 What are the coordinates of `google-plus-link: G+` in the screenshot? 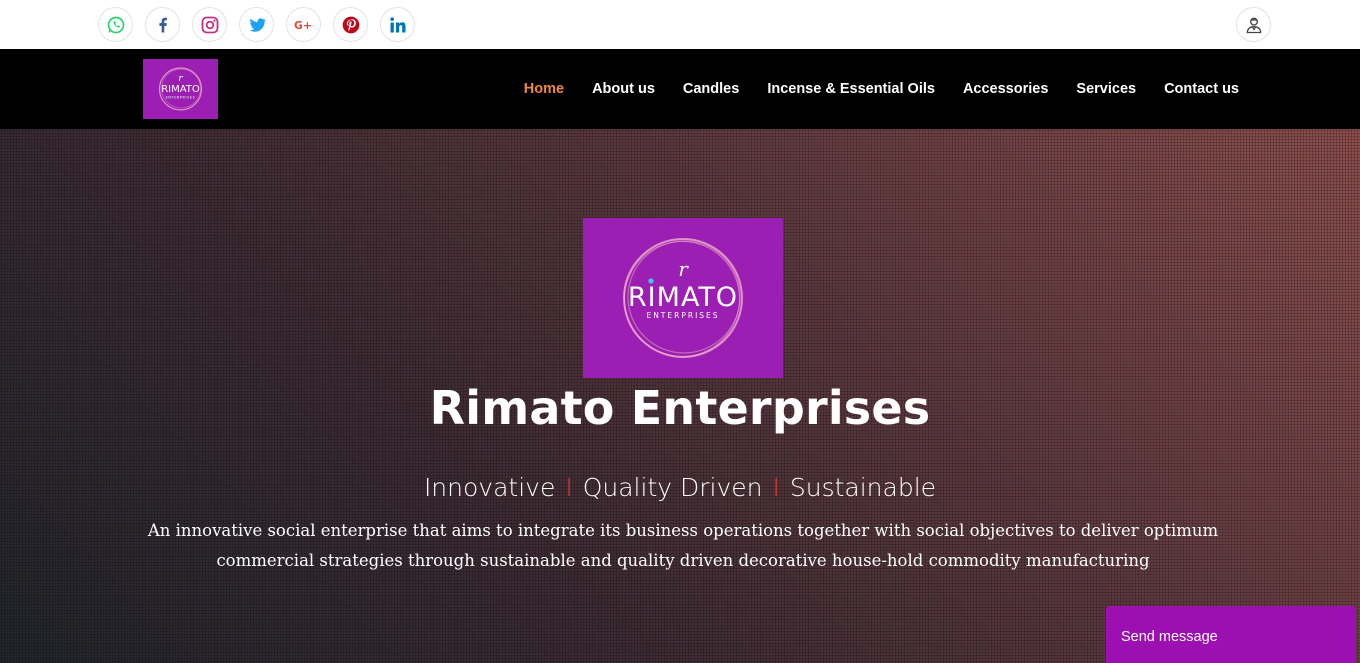 It's located at (303, 24).